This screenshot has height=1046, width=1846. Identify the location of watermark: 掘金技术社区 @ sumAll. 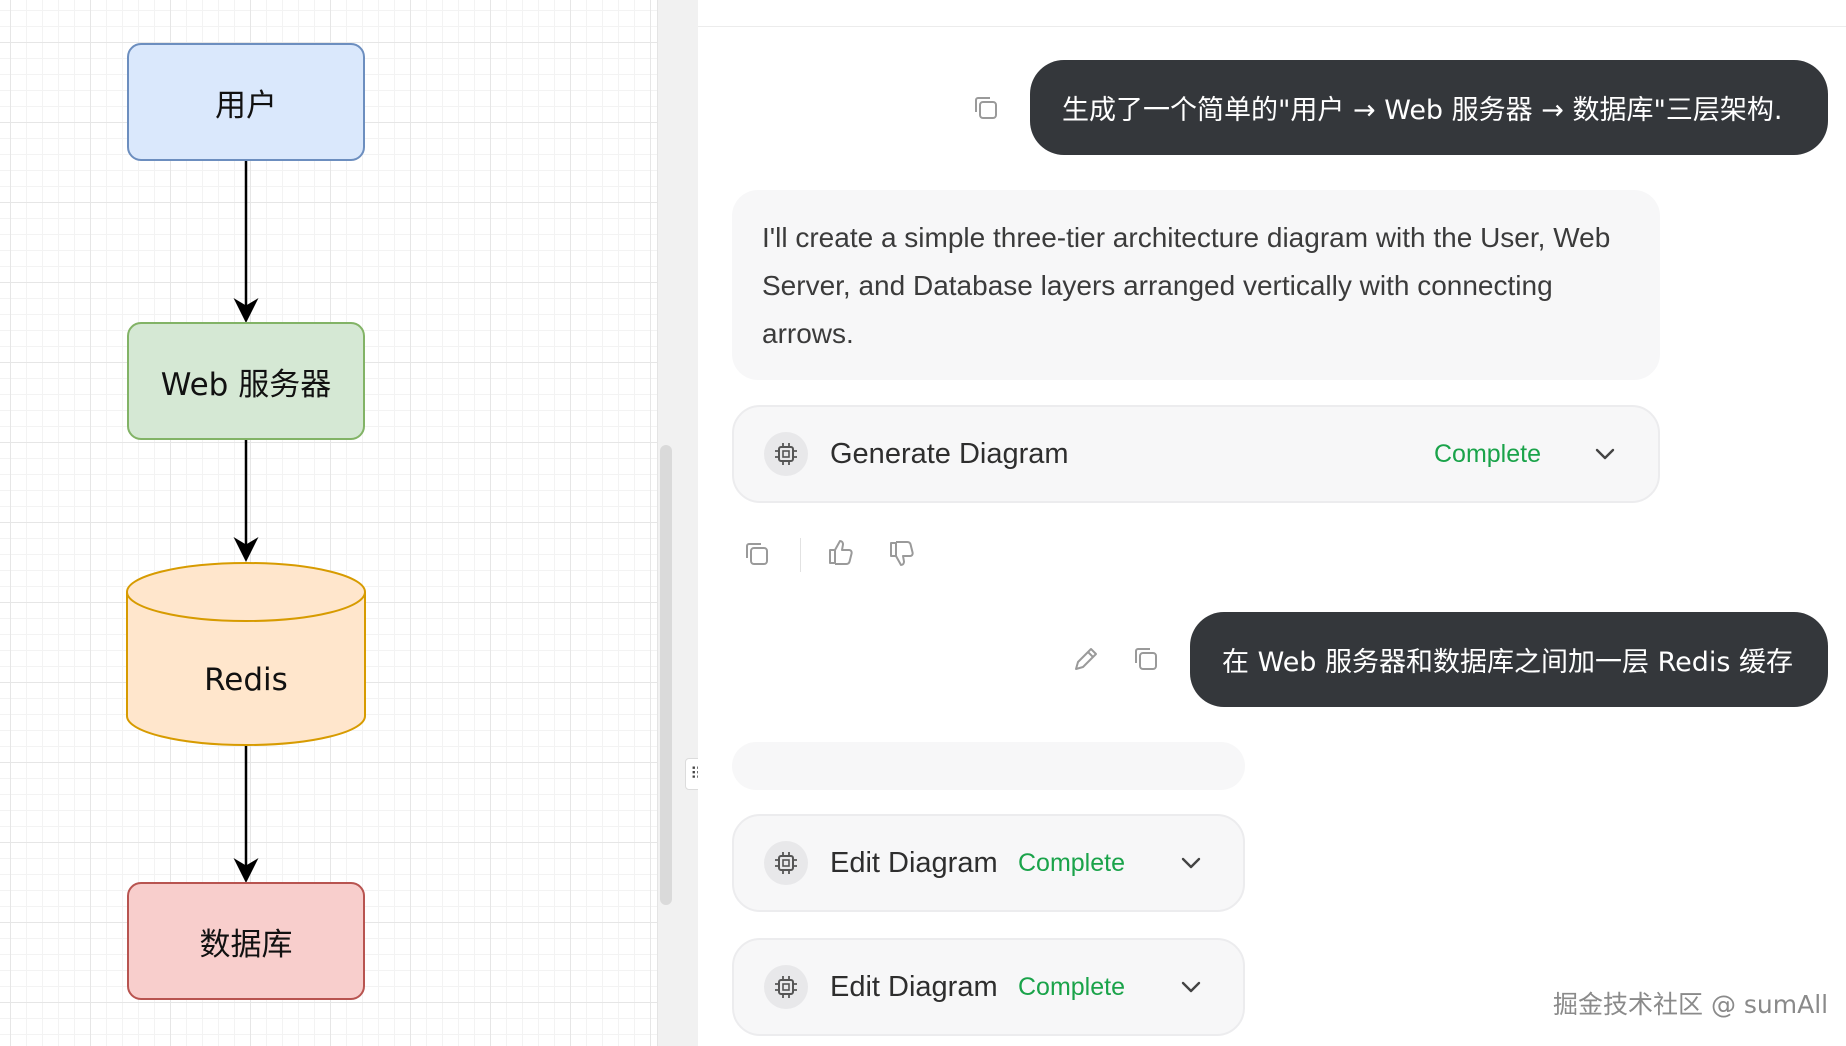
(1691, 1004).